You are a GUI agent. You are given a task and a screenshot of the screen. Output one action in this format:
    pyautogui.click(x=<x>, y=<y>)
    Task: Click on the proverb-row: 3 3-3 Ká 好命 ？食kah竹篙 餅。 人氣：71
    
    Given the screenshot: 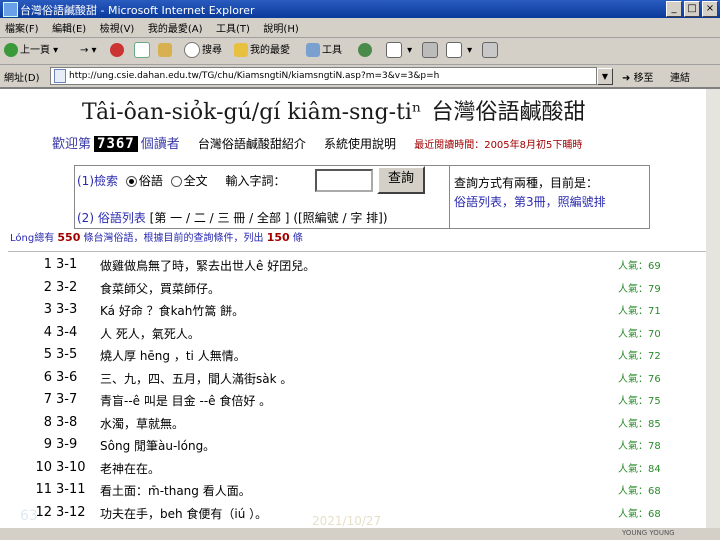 What is the action you would take?
    pyautogui.click(x=360, y=313)
    